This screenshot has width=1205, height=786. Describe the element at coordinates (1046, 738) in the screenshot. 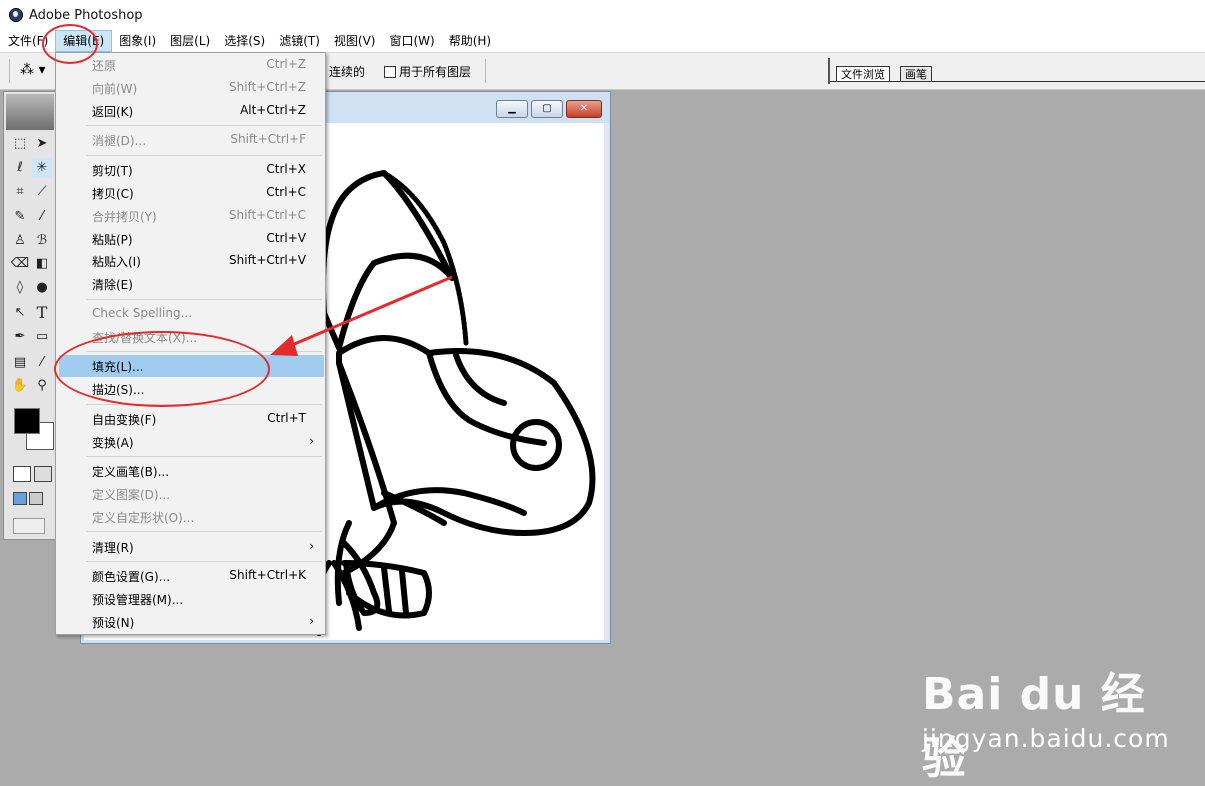

I see `watermark-url: jingyan.baidu.com` at that location.